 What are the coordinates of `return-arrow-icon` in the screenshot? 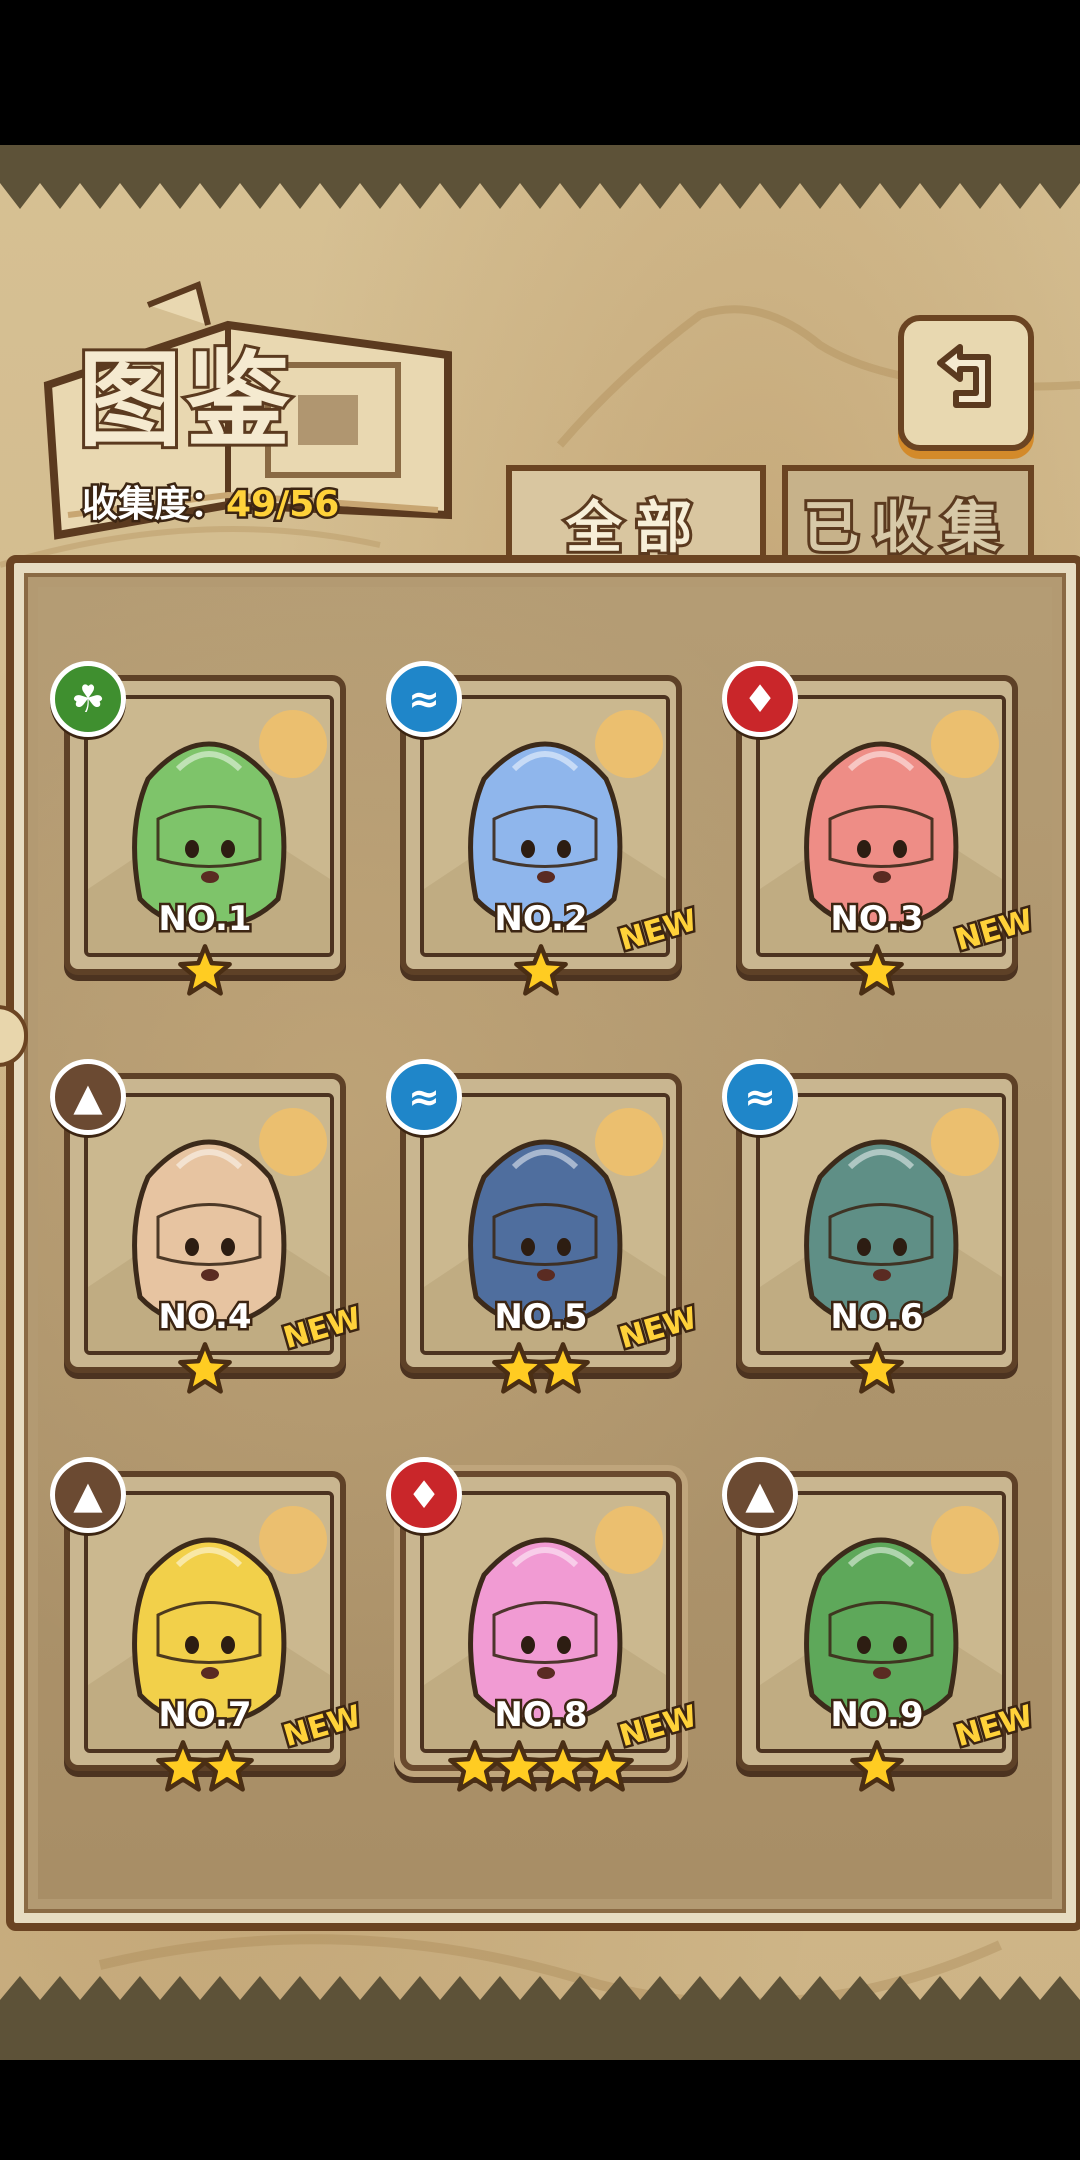 It's located at (964, 376).